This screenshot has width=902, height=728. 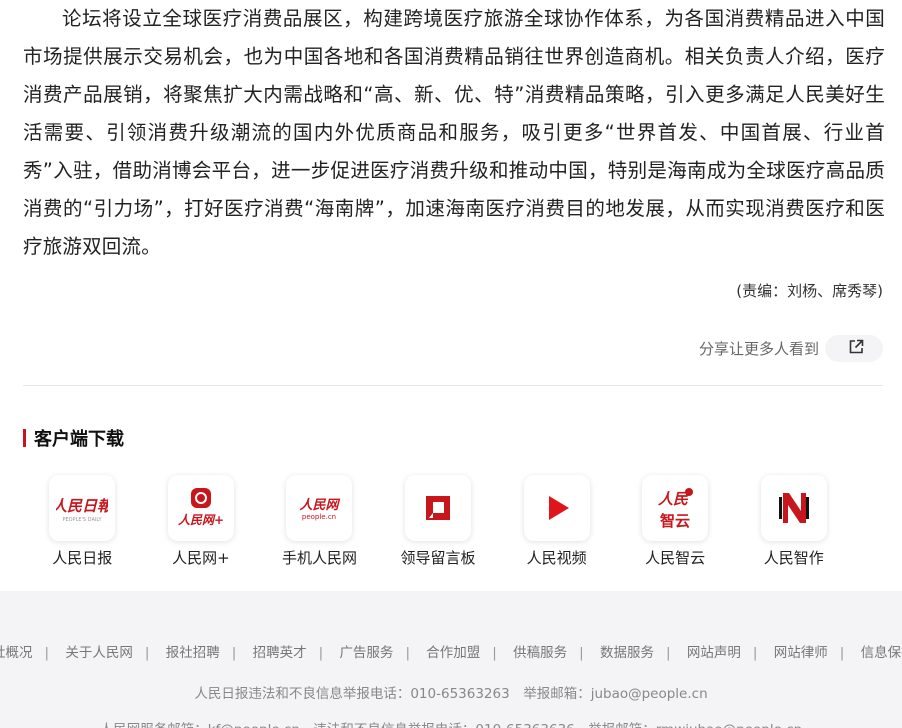 What do you see at coordinates (16, 653) in the screenshot?
I see `footer-link: 社概况` at bounding box center [16, 653].